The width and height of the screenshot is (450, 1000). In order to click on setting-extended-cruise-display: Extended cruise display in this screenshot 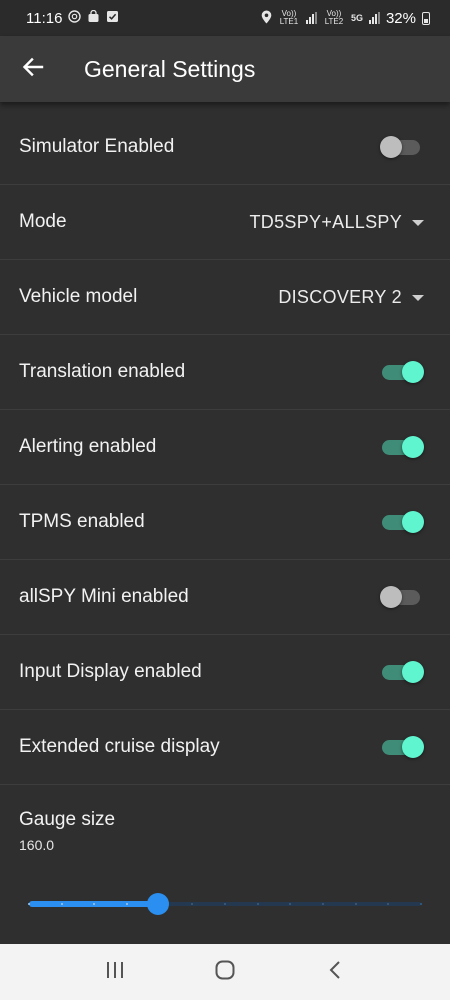, I will do `click(225, 747)`.